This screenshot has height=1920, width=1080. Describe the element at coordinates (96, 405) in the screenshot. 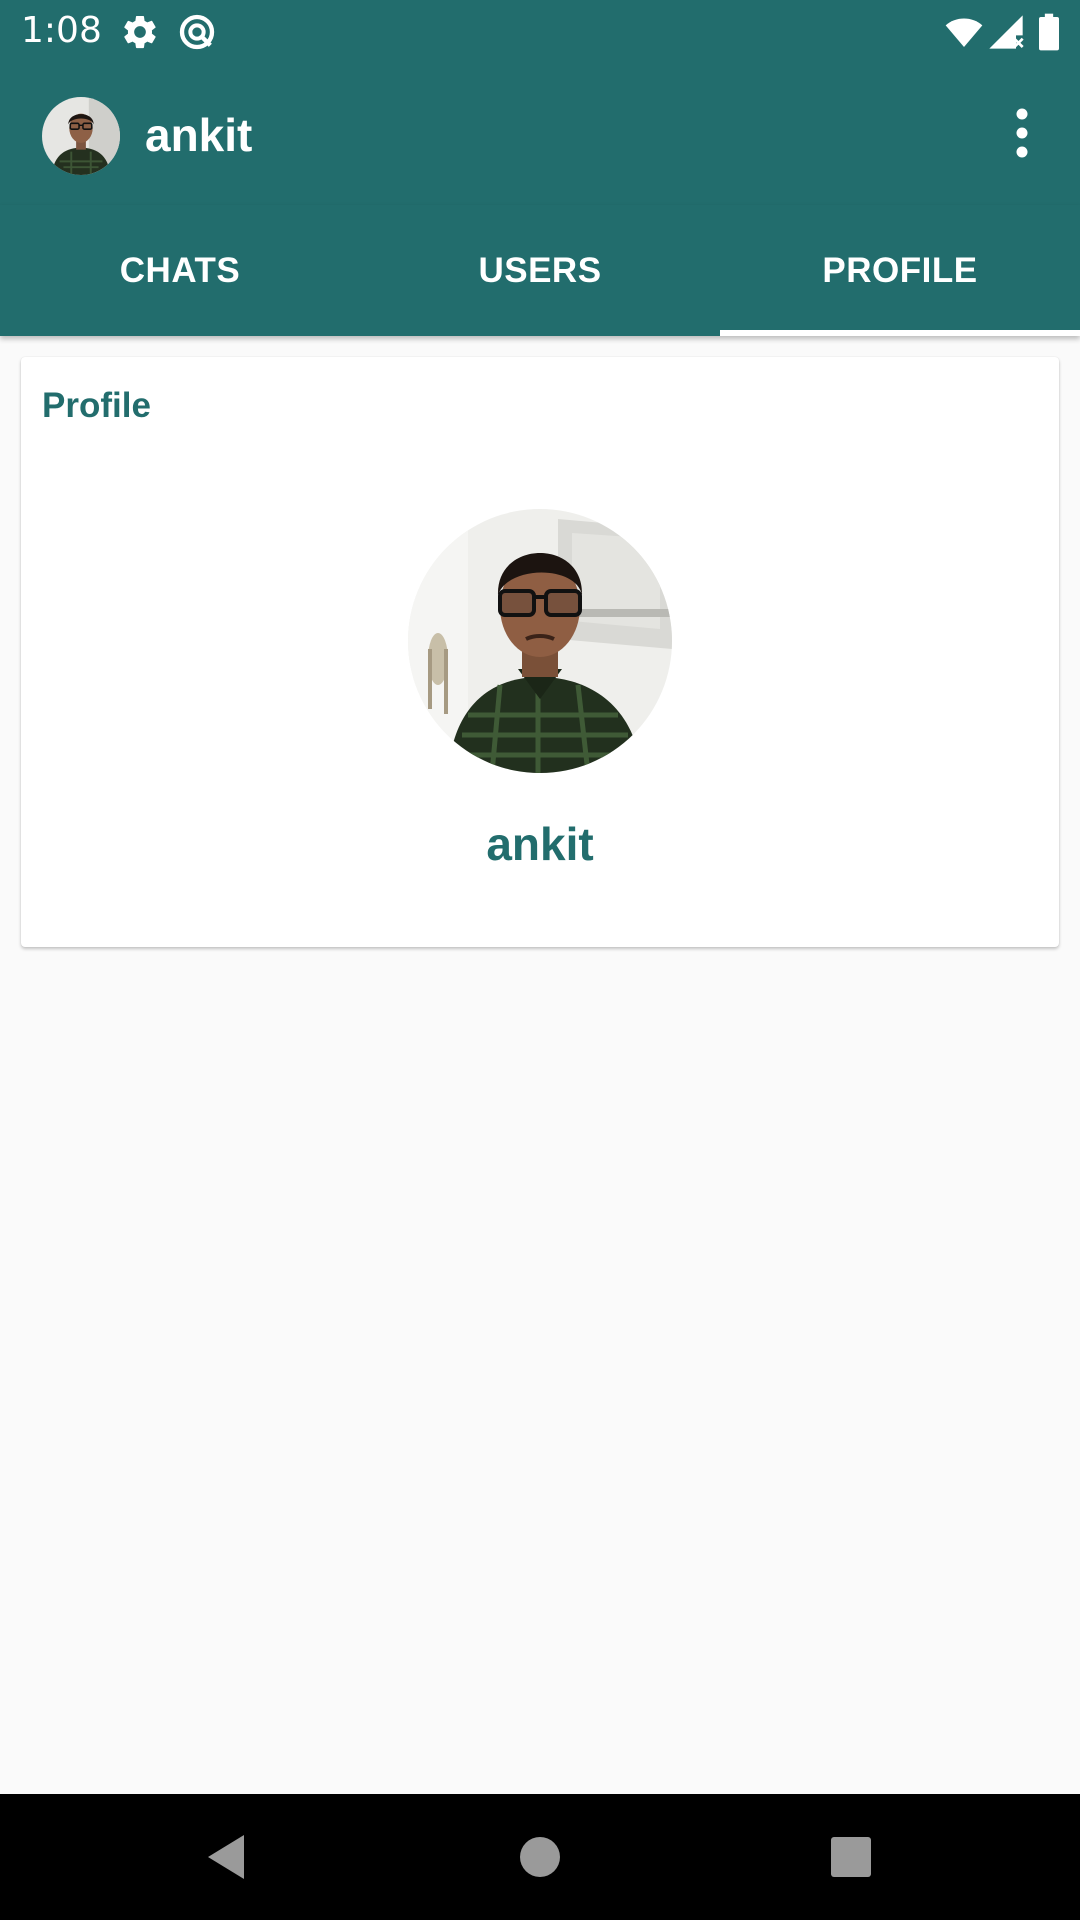

I see `card-title: Profile` at that location.